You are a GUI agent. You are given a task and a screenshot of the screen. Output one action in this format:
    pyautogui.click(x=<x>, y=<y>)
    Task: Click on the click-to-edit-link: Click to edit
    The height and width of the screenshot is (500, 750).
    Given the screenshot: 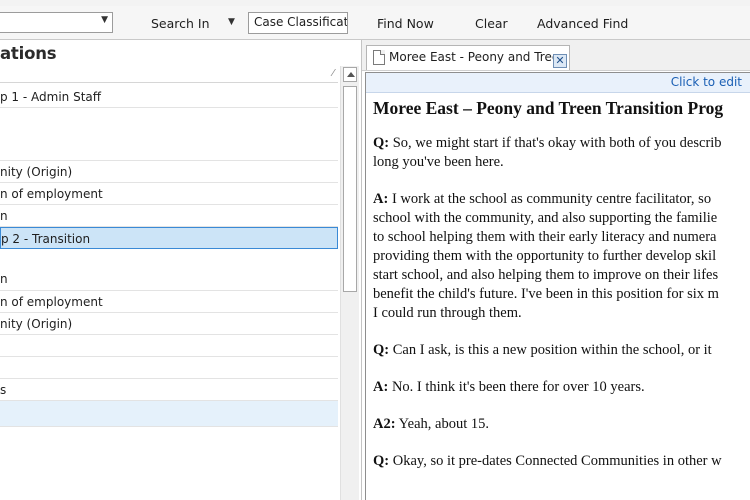 What is the action you would take?
    pyautogui.click(x=706, y=82)
    